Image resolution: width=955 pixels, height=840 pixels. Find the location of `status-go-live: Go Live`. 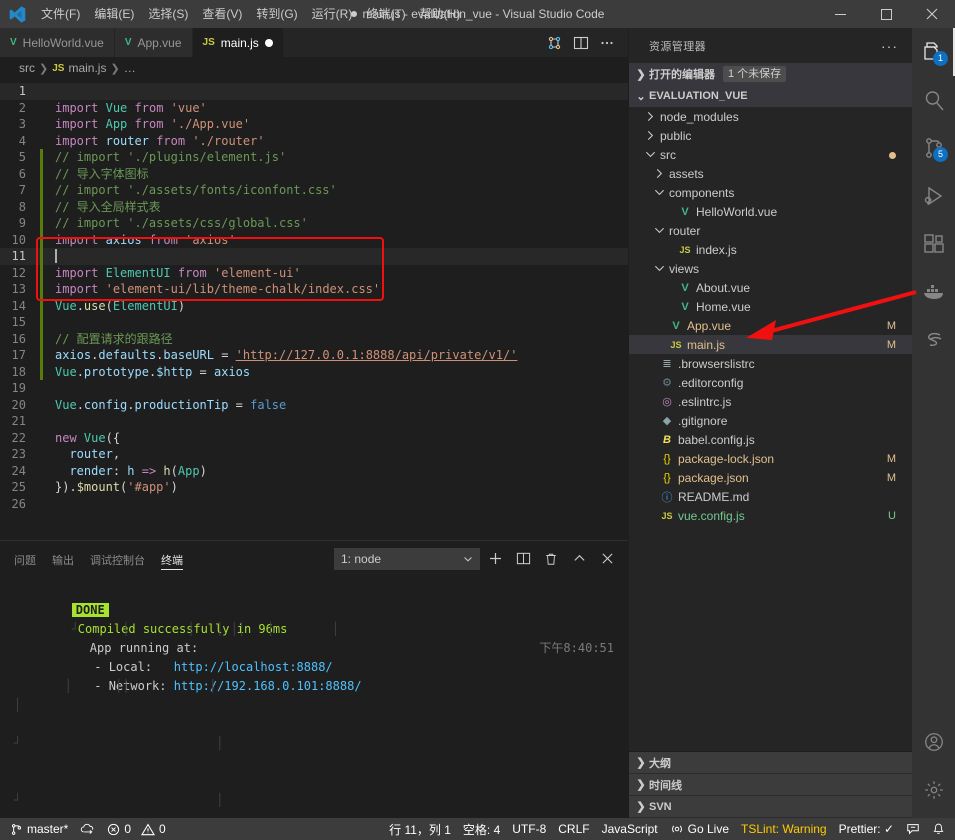

status-go-live: Go Live is located at coordinates (699, 829).